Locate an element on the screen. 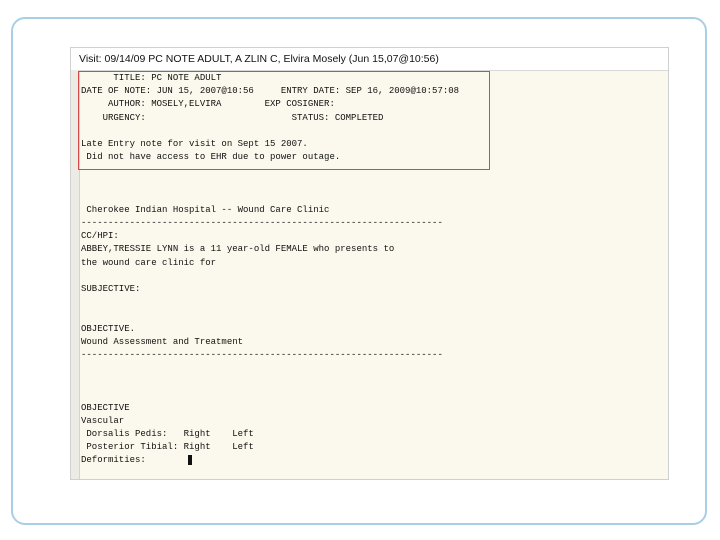  note-line: Vascular is located at coordinates (103, 420).